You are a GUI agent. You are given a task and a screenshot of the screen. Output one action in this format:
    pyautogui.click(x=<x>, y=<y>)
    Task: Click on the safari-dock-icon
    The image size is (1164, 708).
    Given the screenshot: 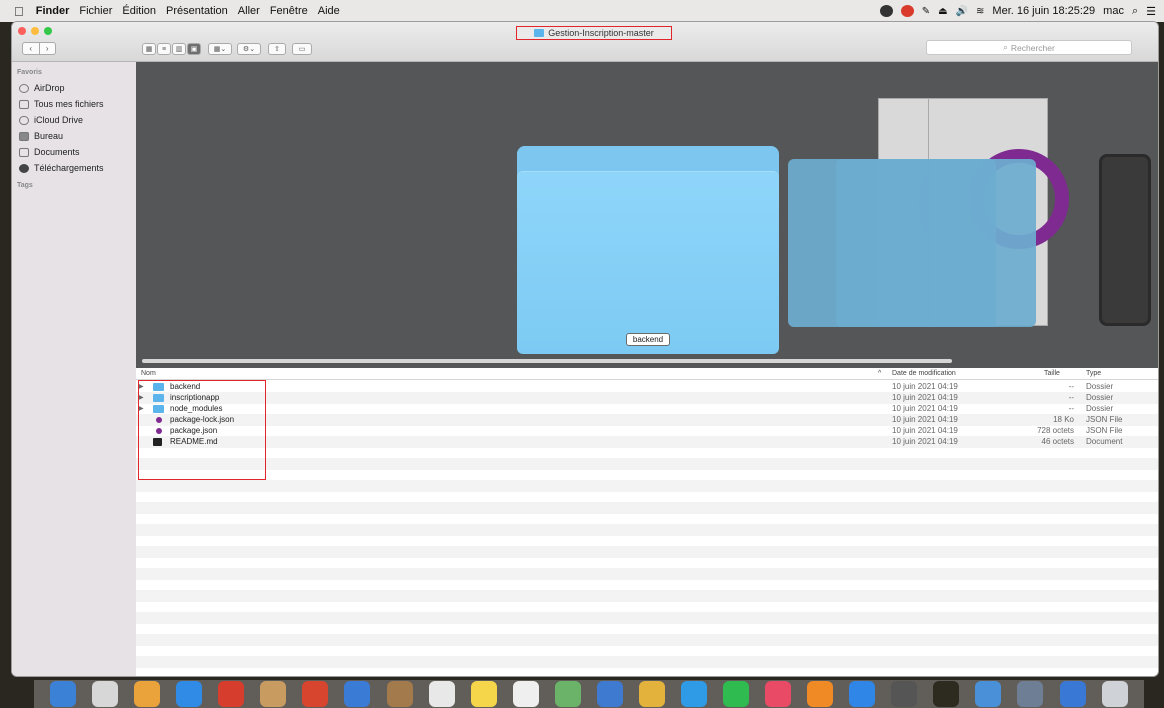 What is the action you would take?
    pyautogui.click(x=189, y=694)
    